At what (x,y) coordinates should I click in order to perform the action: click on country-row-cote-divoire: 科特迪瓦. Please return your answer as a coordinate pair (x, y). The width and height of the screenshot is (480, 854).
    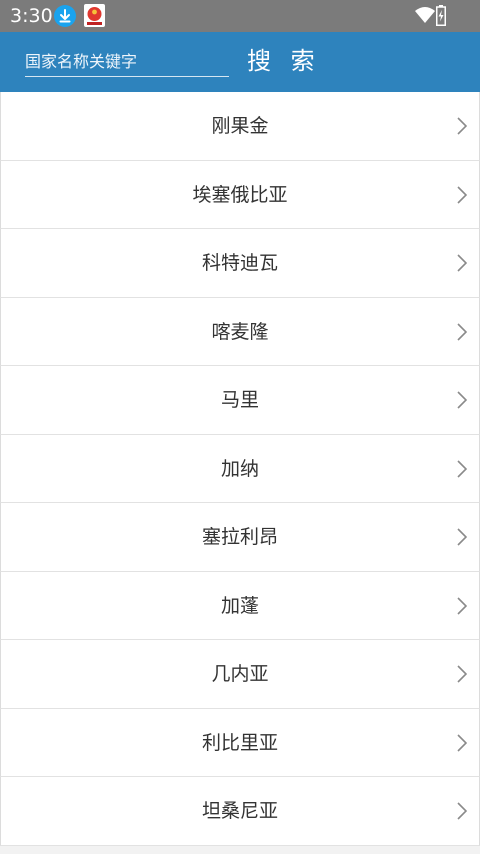
    Looking at the image, I should click on (240, 263).